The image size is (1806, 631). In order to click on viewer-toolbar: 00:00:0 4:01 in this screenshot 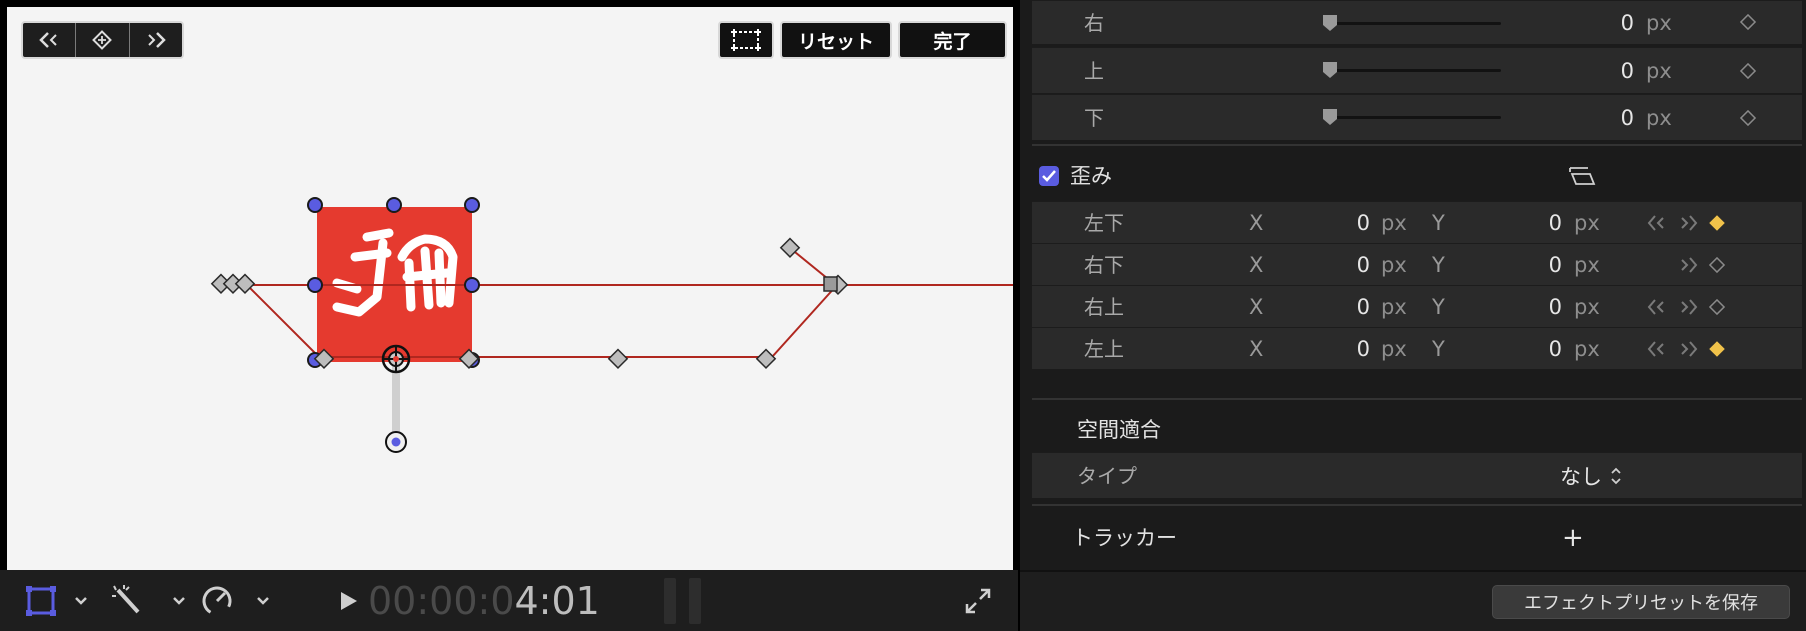, I will do `click(509, 600)`.